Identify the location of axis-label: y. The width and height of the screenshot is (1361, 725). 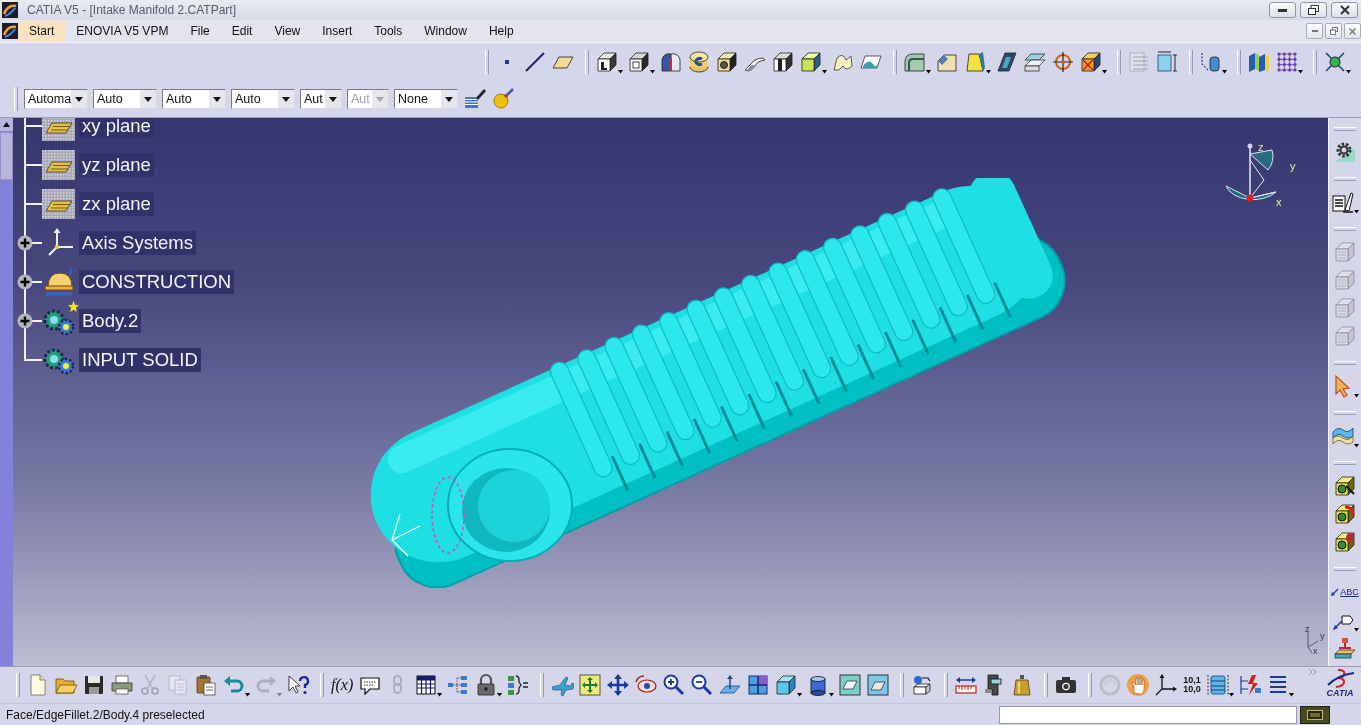
(1293, 166).